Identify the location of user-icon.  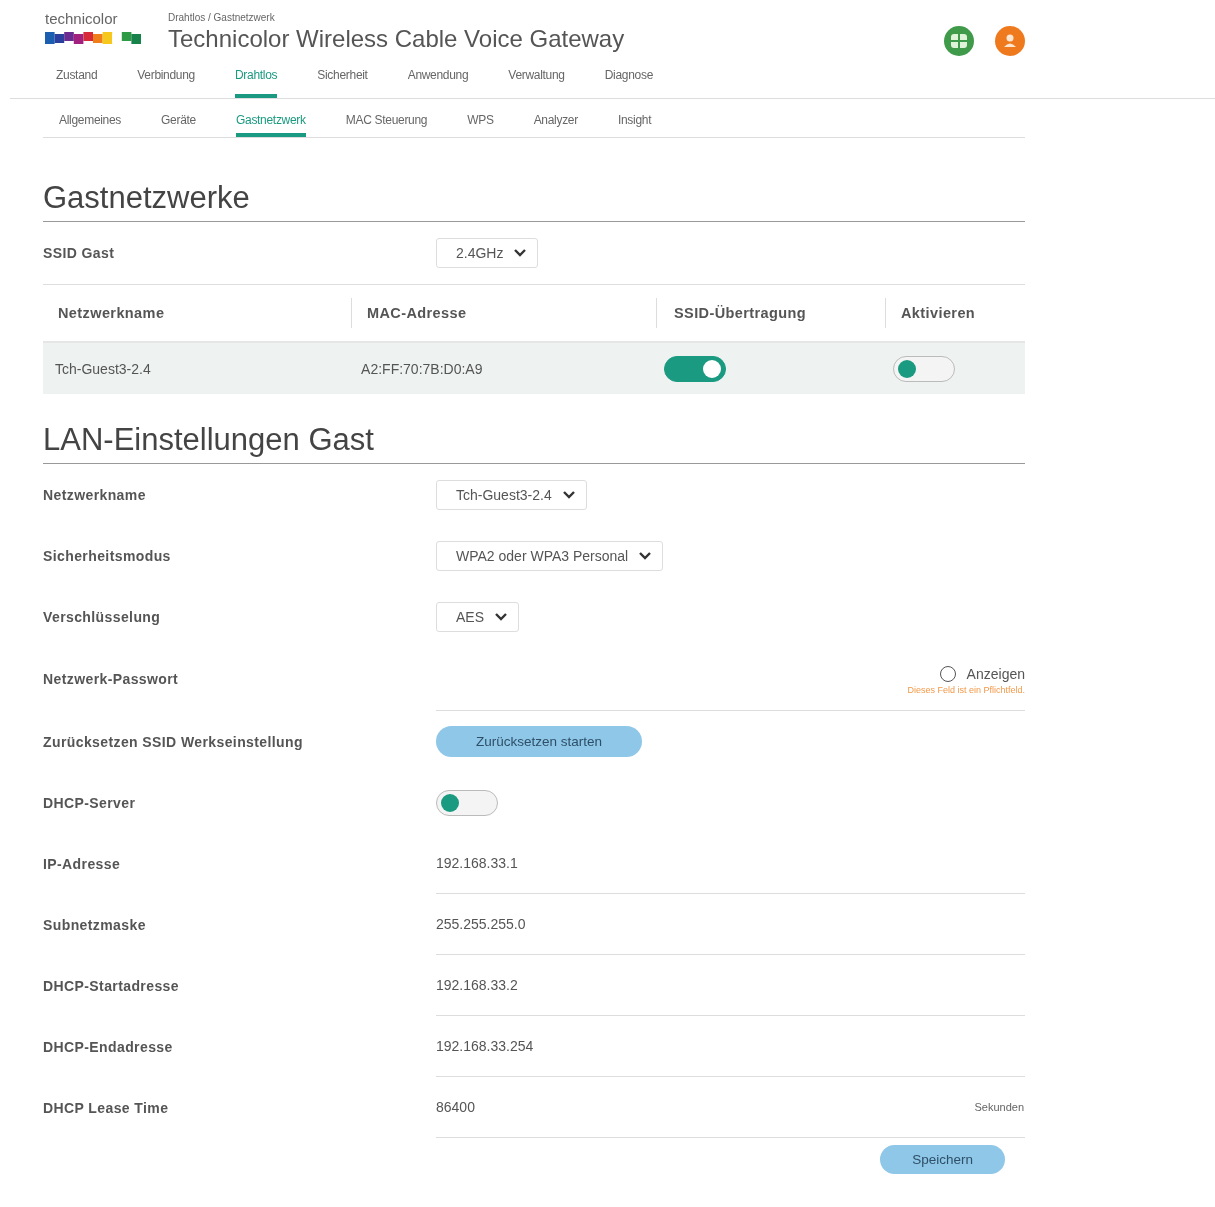
(1010, 41).